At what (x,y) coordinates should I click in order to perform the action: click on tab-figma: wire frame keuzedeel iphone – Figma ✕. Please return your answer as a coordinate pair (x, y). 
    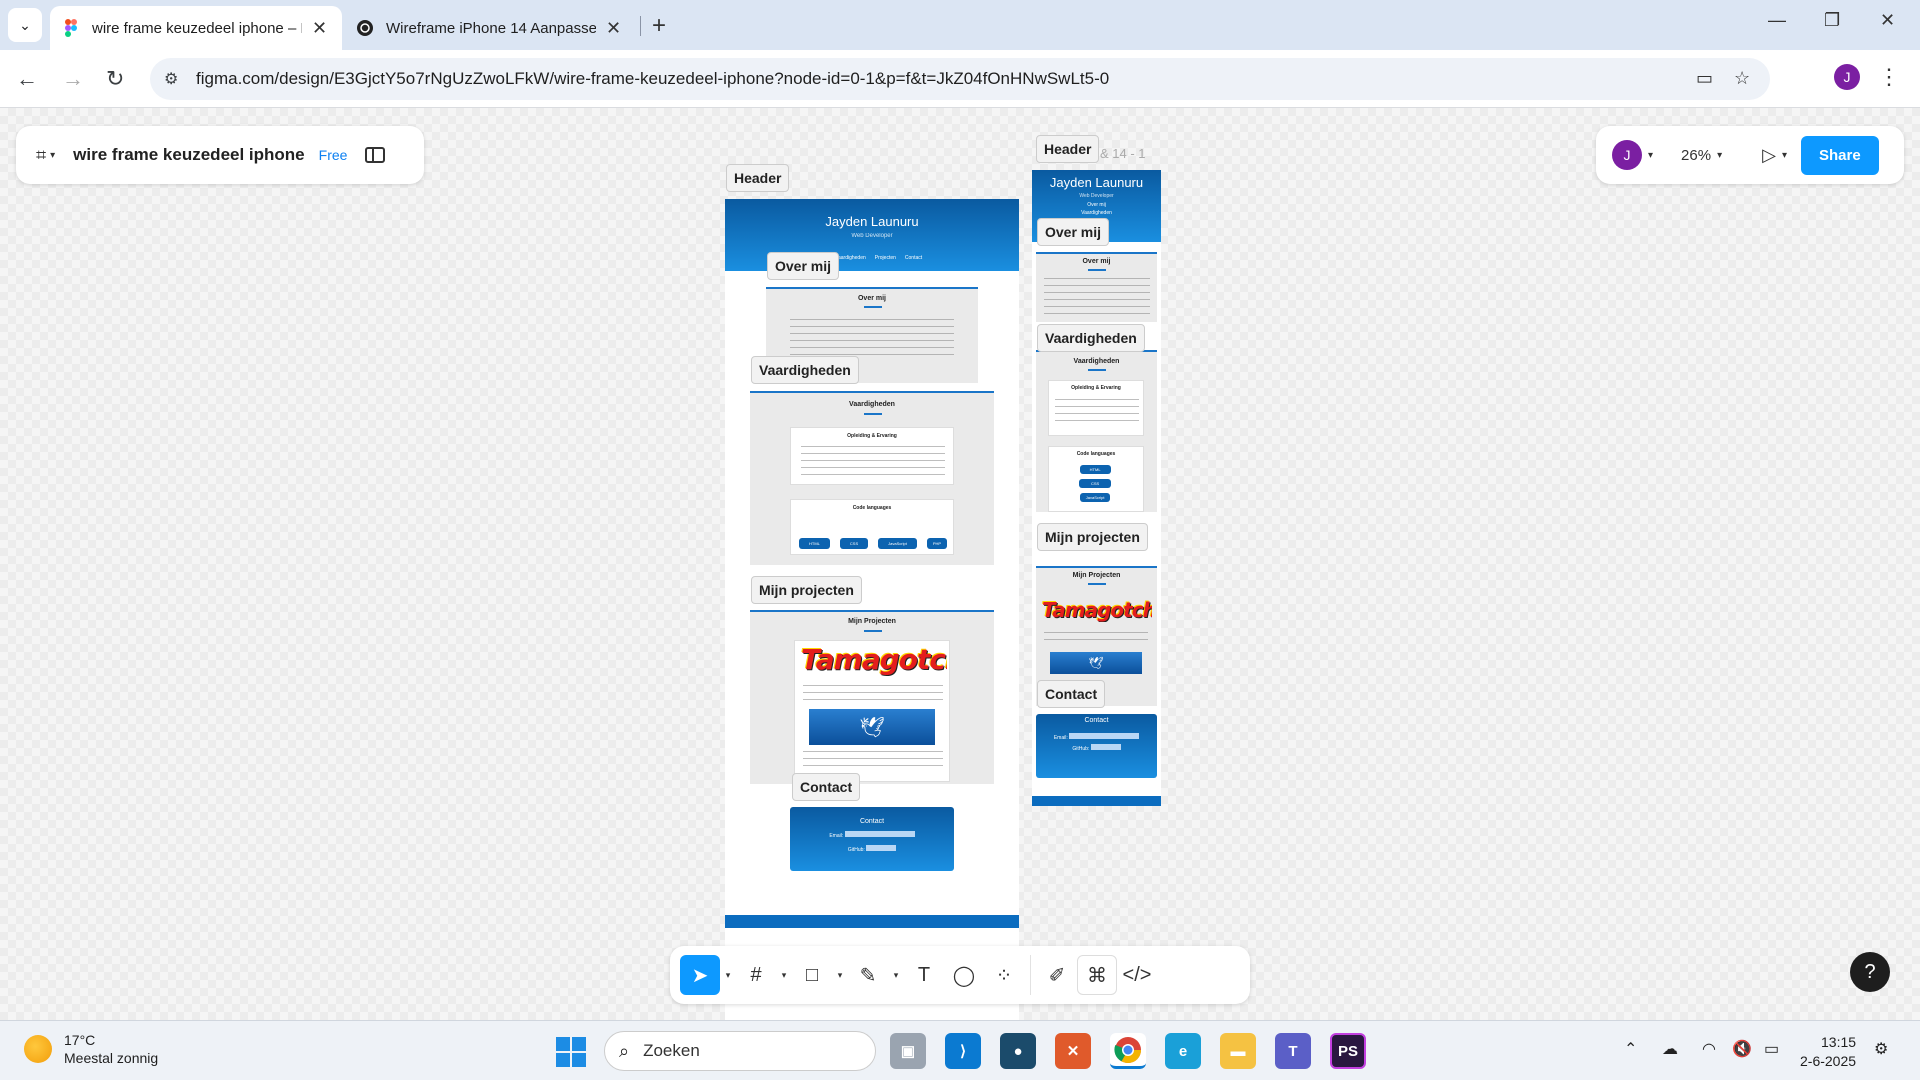
    Looking at the image, I should click on (196, 28).